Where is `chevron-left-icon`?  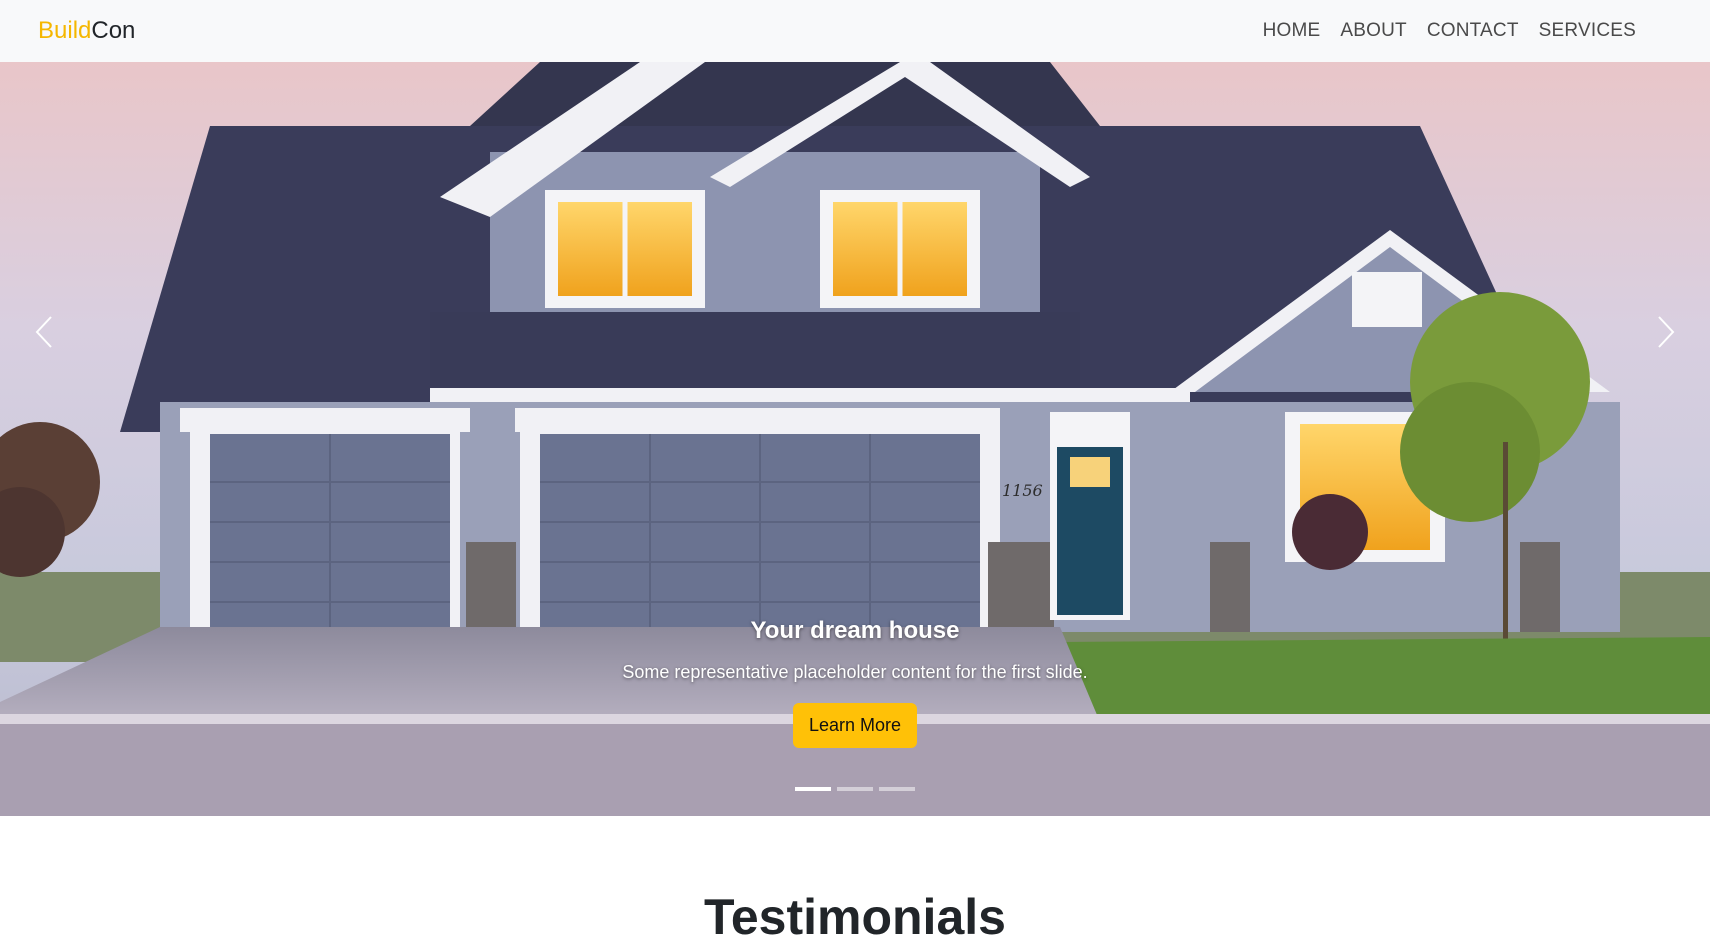 chevron-left-icon is located at coordinates (43, 332).